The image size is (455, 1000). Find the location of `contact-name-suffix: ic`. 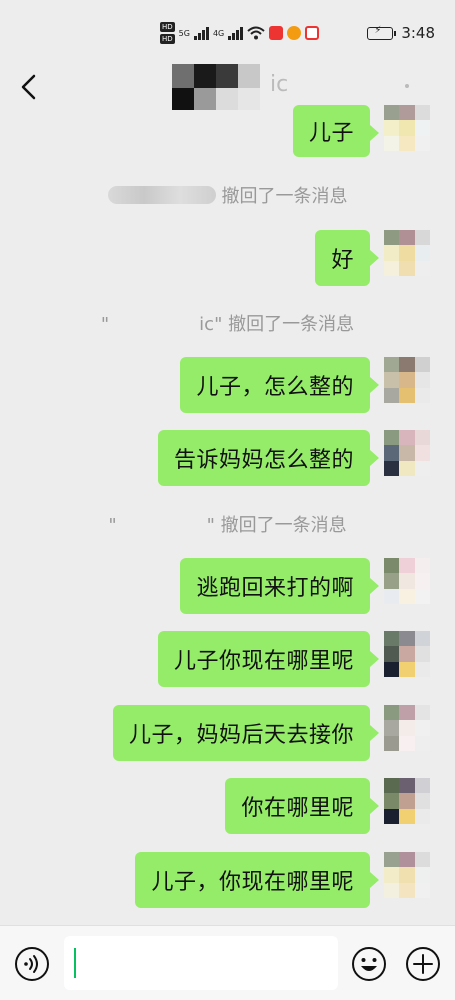

contact-name-suffix: ic is located at coordinates (279, 84).